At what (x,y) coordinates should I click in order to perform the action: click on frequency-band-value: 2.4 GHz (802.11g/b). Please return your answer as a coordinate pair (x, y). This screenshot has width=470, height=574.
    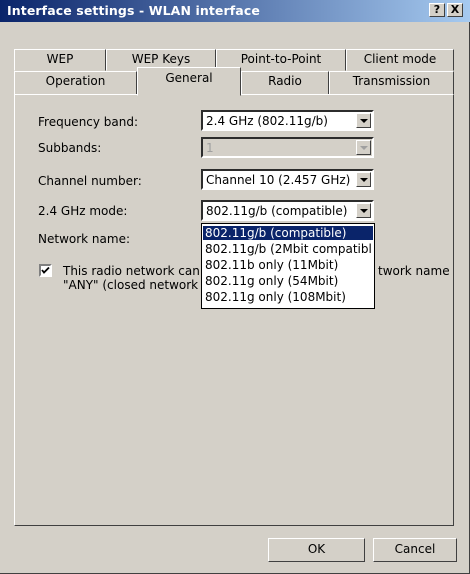
    Looking at the image, I should click on (267, 121).